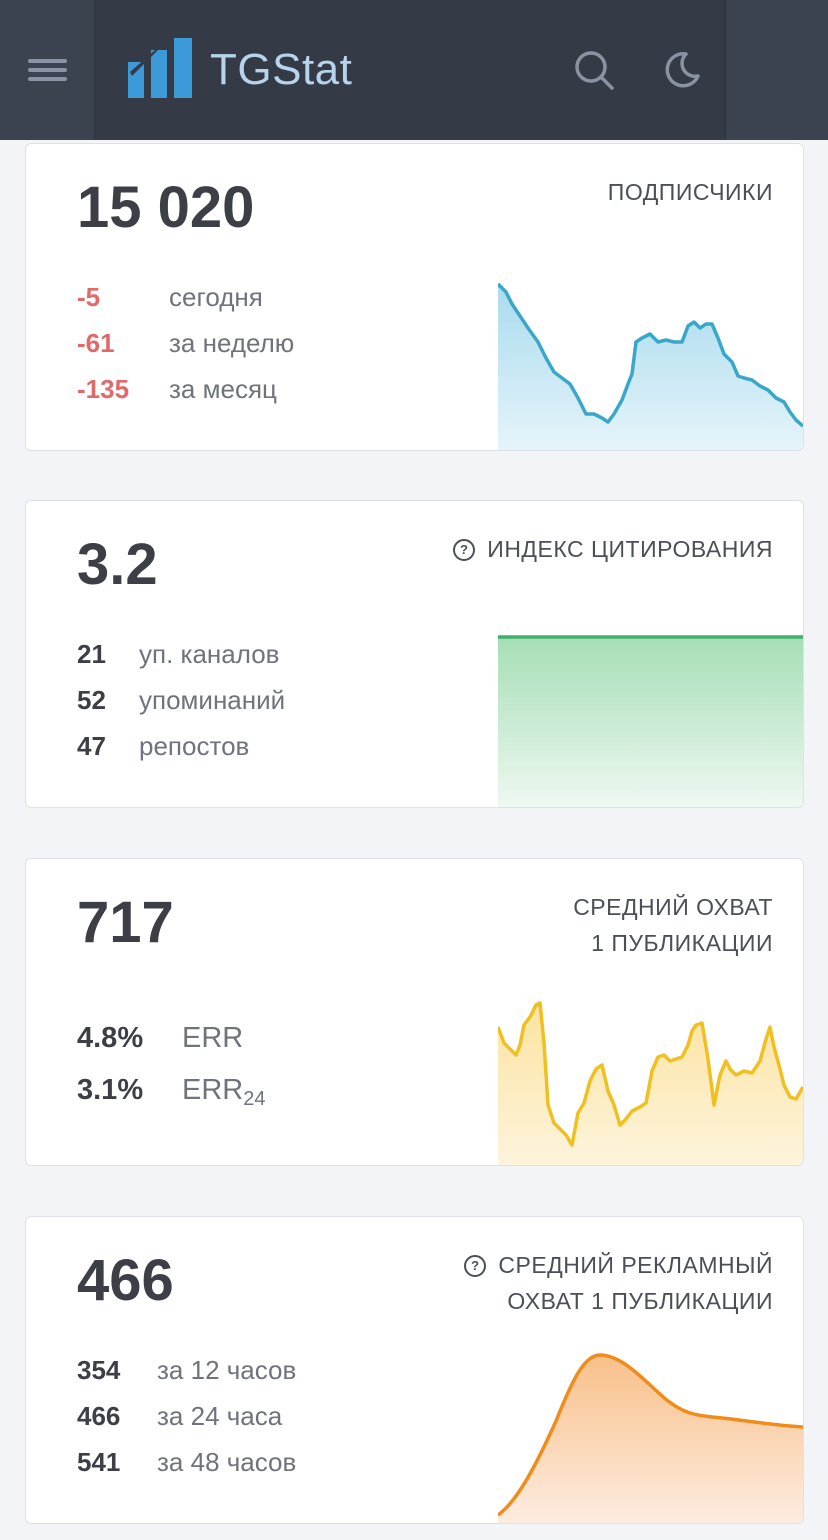  I want to click on stat-row: -135 за месяц, so click(177, 389).